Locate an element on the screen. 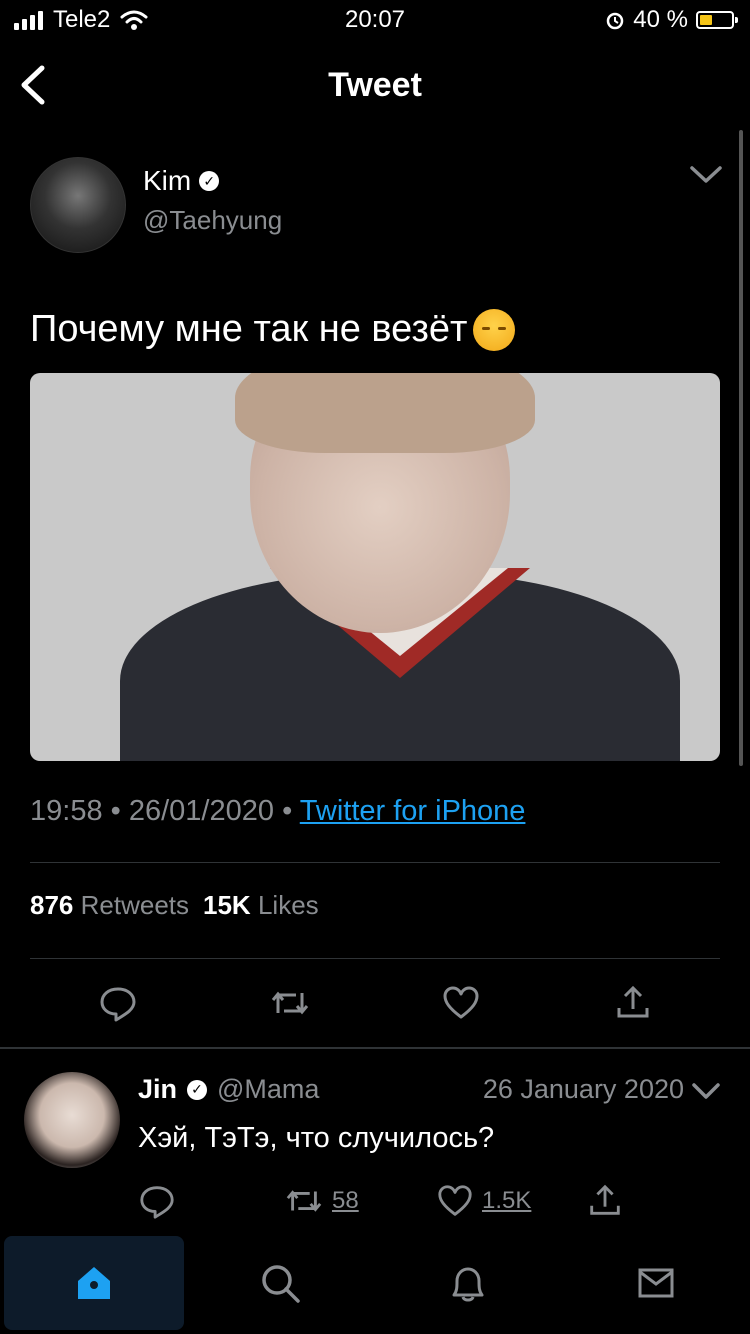 The image size is (750, 1334). reply-text: Хэй, ТэТэ, что случилось? is located at coordinates (316, 1138).